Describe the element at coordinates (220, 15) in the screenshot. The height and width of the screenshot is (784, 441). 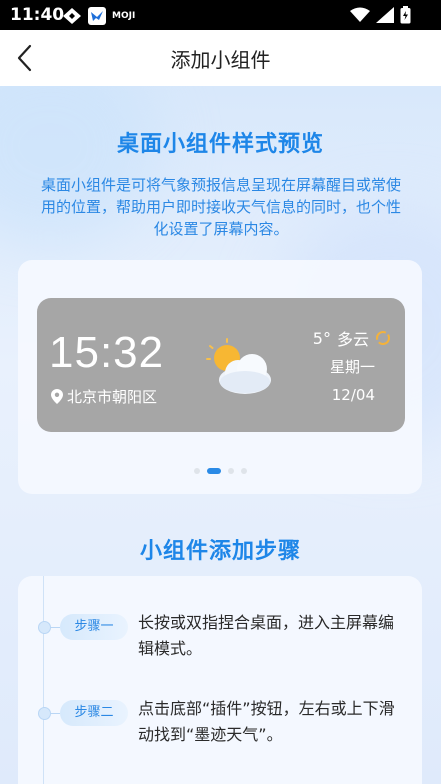
I see `status-bar: 11:40 MOJI` at that location.